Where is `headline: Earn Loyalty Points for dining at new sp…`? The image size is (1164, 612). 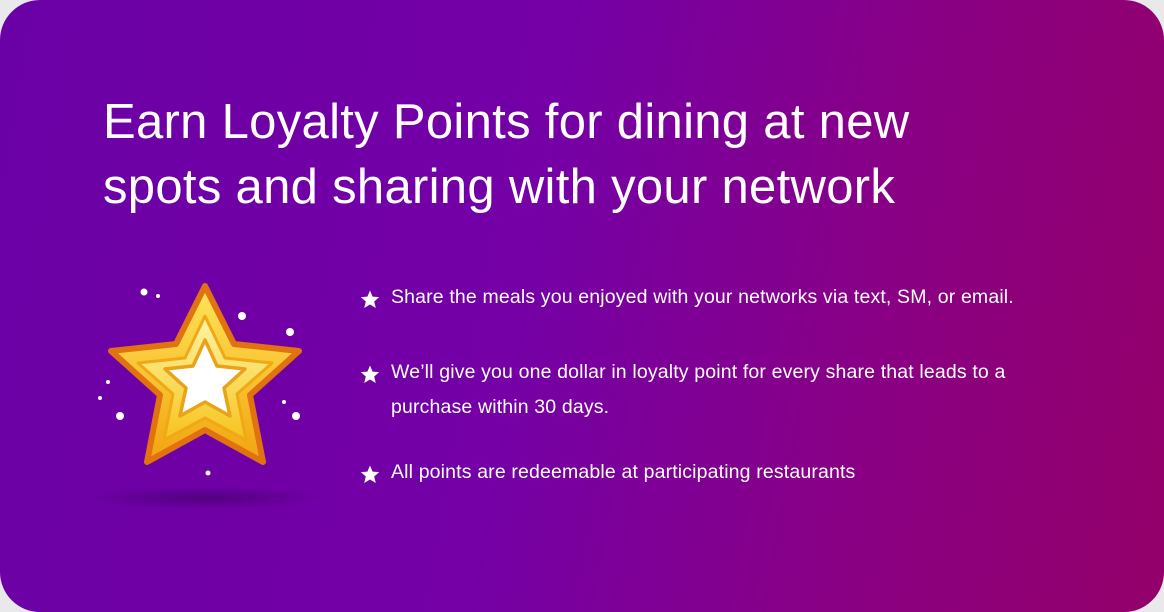 headline: Earn Loyalty Points for dining at new sp… is located at coordinates (506, 154).